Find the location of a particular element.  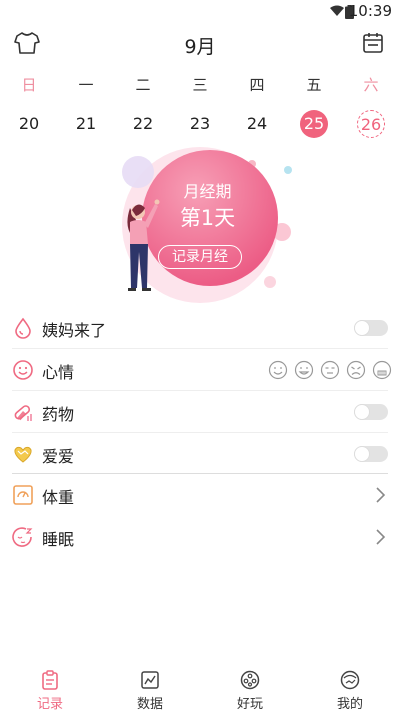

weekday-wed: 三 is located at coordinates (200, 85).